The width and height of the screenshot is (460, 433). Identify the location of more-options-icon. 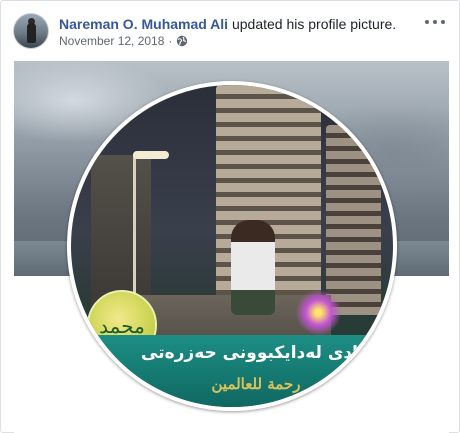
(435, 22).